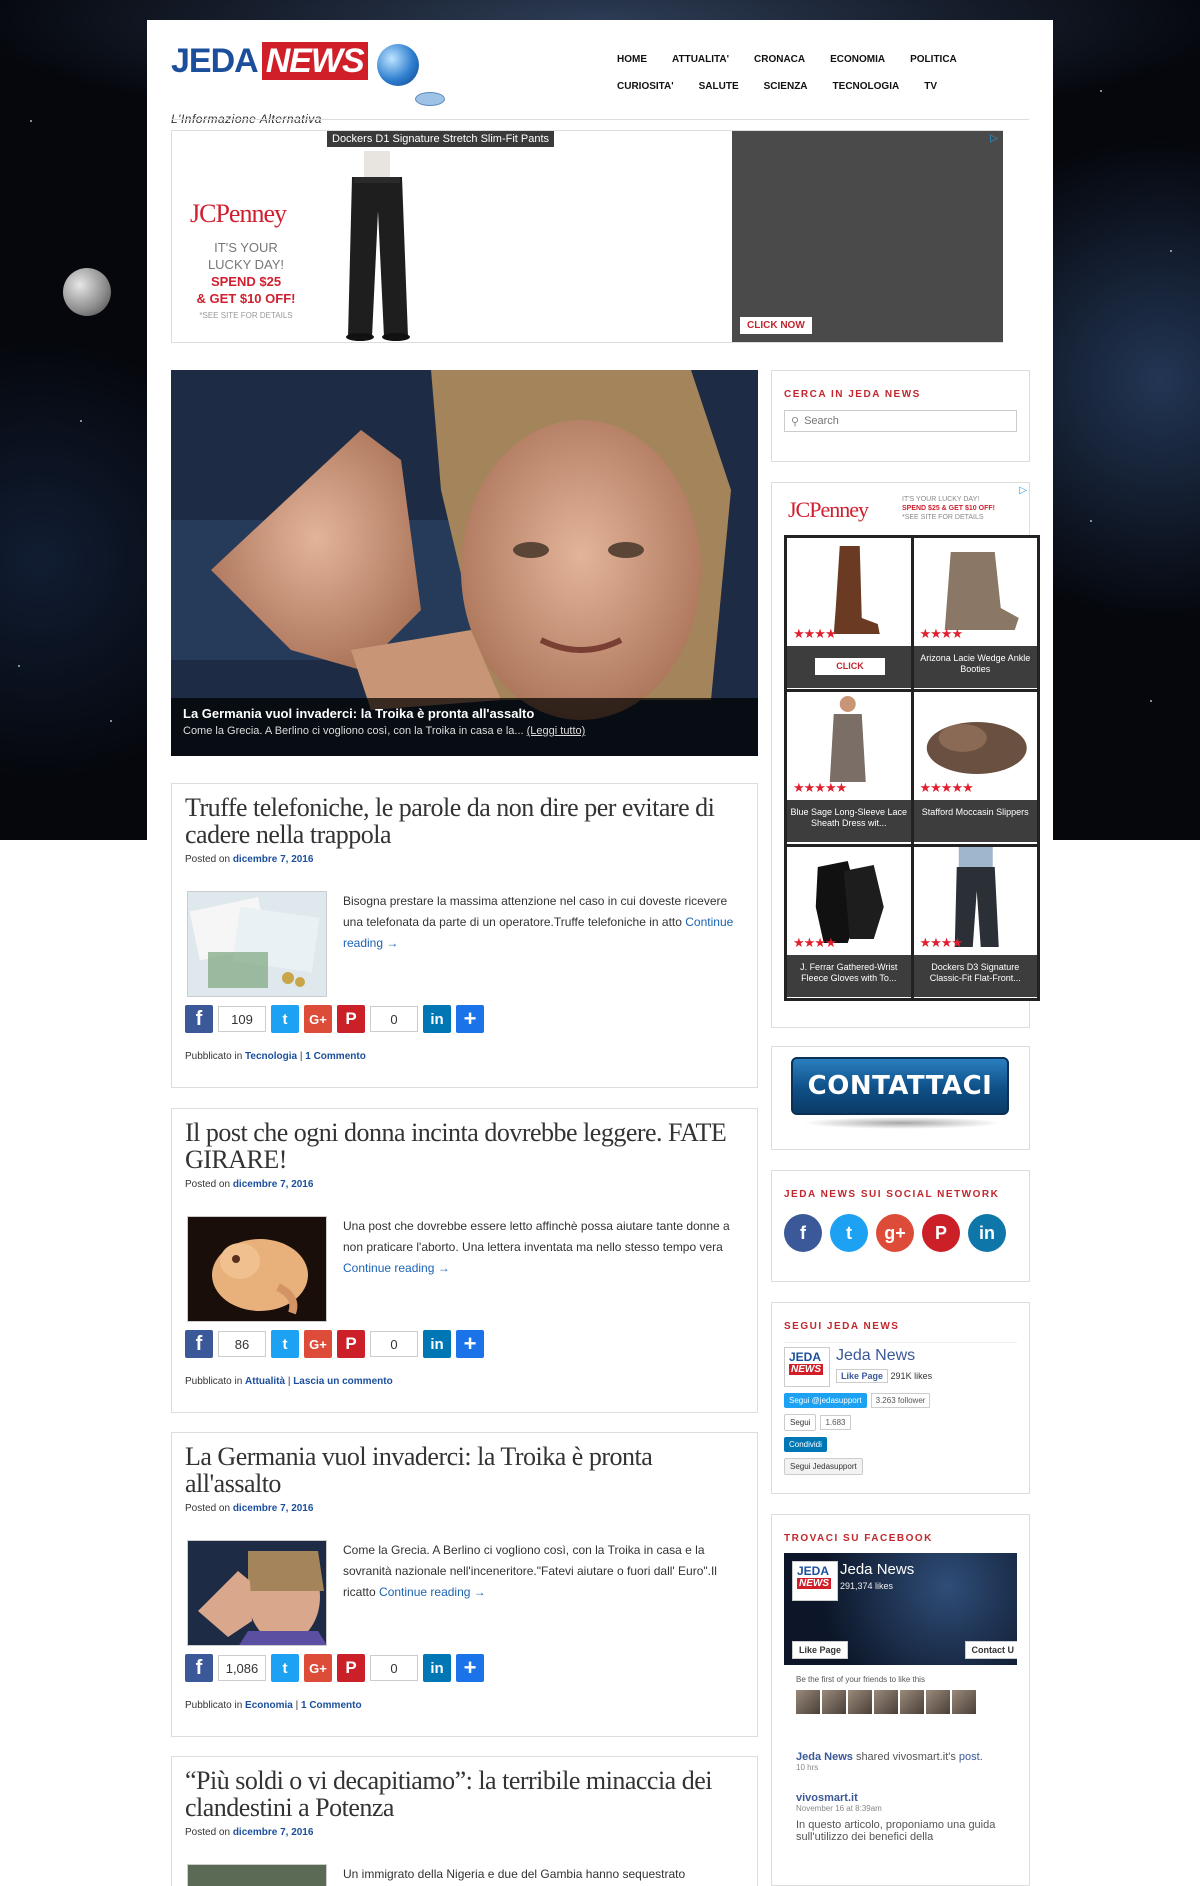 This screenshot has width=1200, height=1886. I want to click on page-name-link: Jeda News, so click(884, 1356).